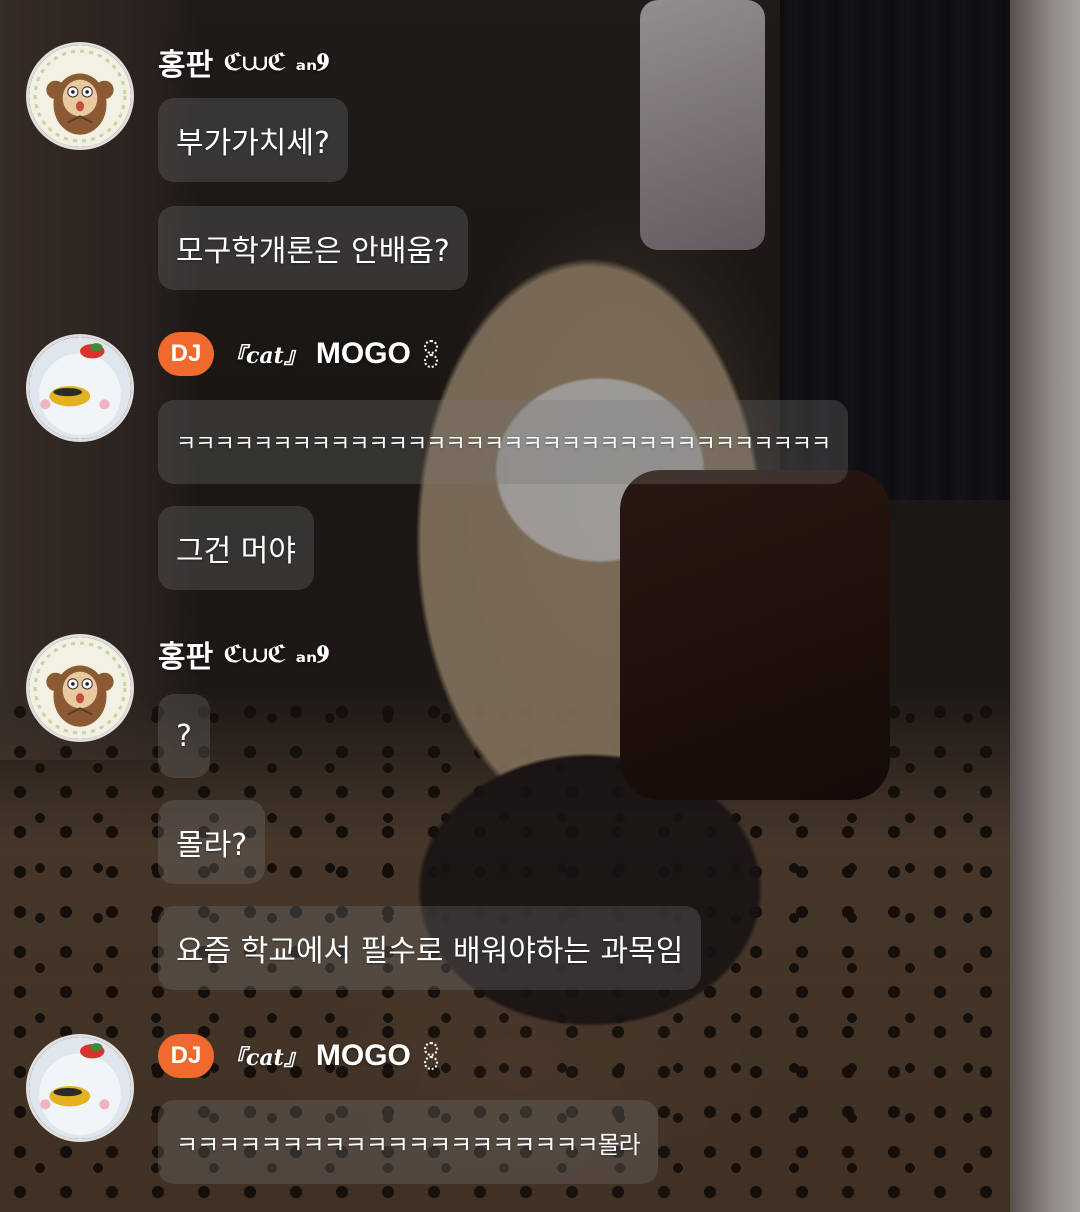  What do you see at coordinates (408, 1142) in the screenshot?
I see `chat-bubble: ㅋㅋㅋㅋㅋㅋㅋㅋㅋㅋㅋㅋㅋㅋㅋㅋㅋㅋㅋㅋ몰라` at bounding box center [408, 1142].